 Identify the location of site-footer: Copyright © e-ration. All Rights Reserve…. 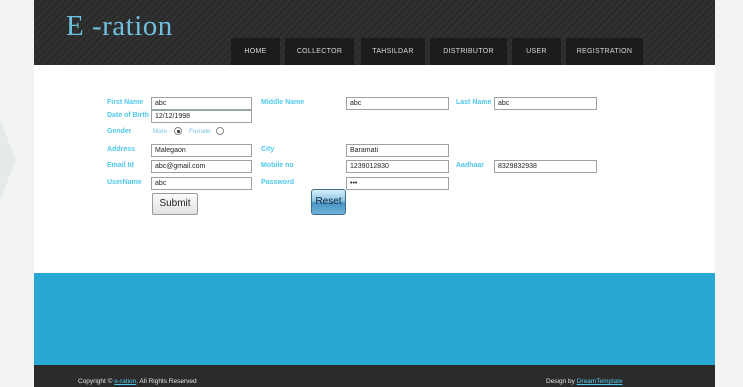
(374, 376).